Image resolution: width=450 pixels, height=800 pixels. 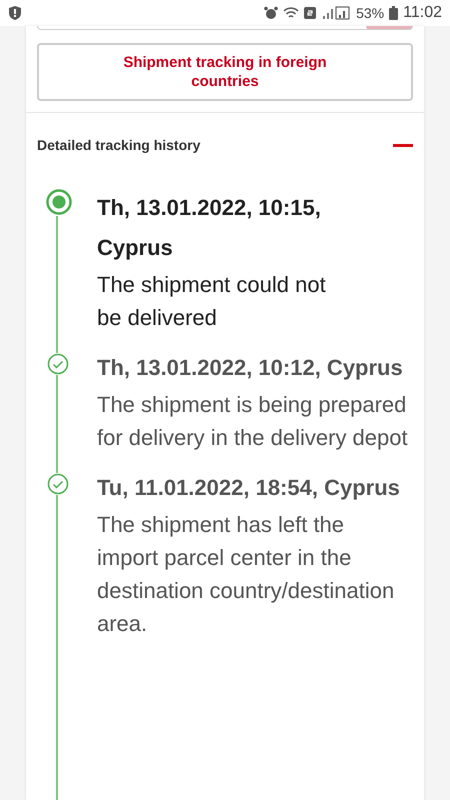 I want to click on signal-icon, so click(x=336, y=13).